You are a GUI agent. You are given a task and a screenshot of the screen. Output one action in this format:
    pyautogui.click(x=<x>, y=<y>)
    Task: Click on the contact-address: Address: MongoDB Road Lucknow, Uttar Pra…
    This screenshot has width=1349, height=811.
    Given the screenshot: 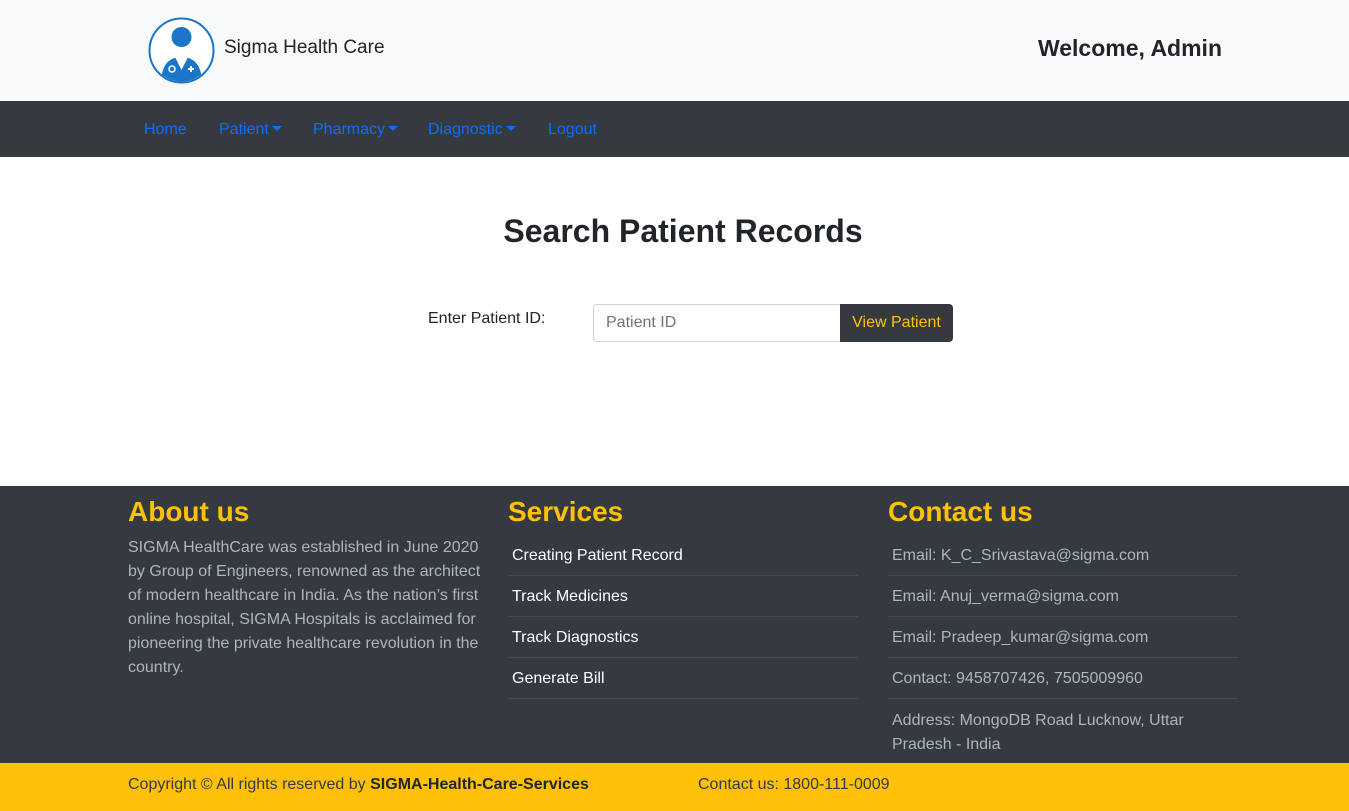 What is the action you would take?
    pyautogui.click(x=1038, y=732)
    